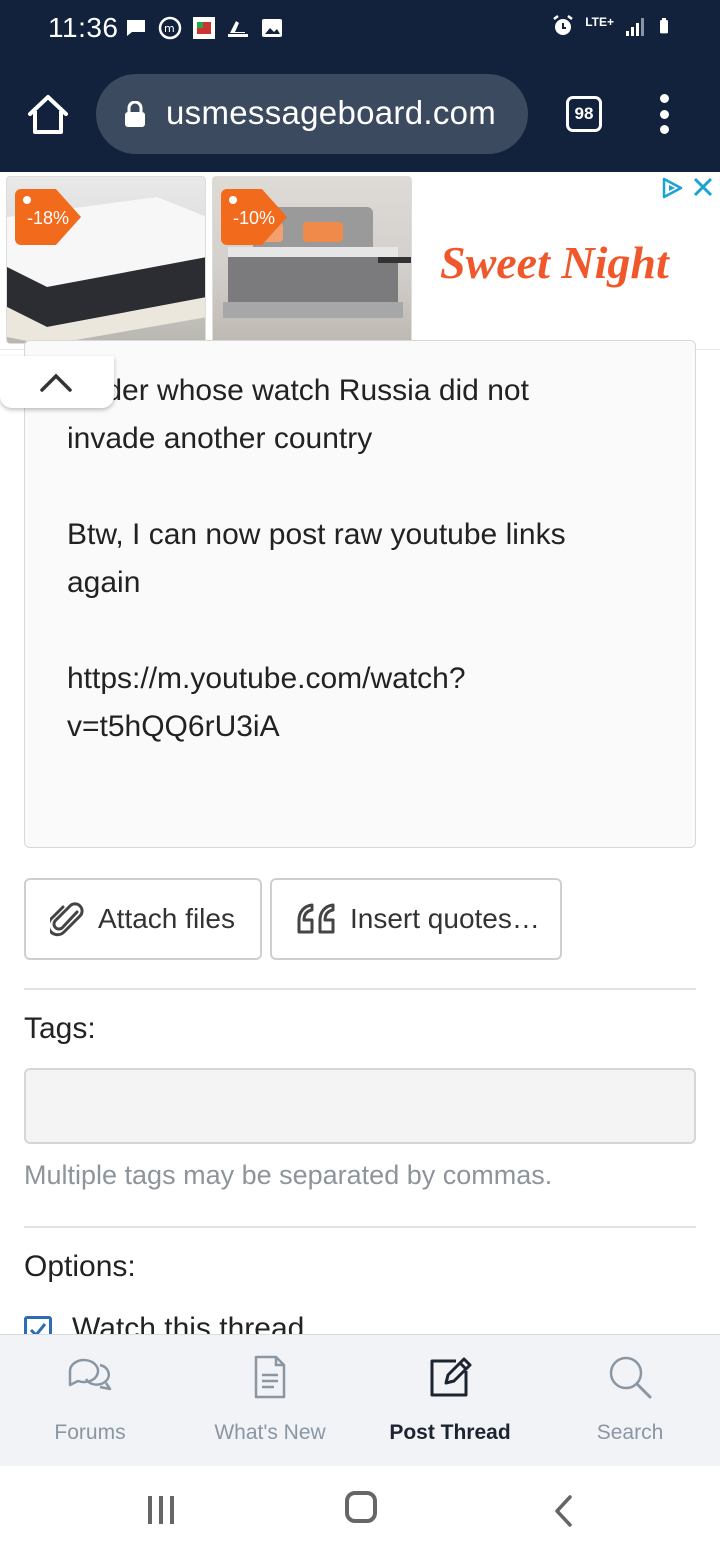  What do you see at coordinates (703, 187) in the screenshot?
I see `close-ad-icon` at bounding box center [703, 187].